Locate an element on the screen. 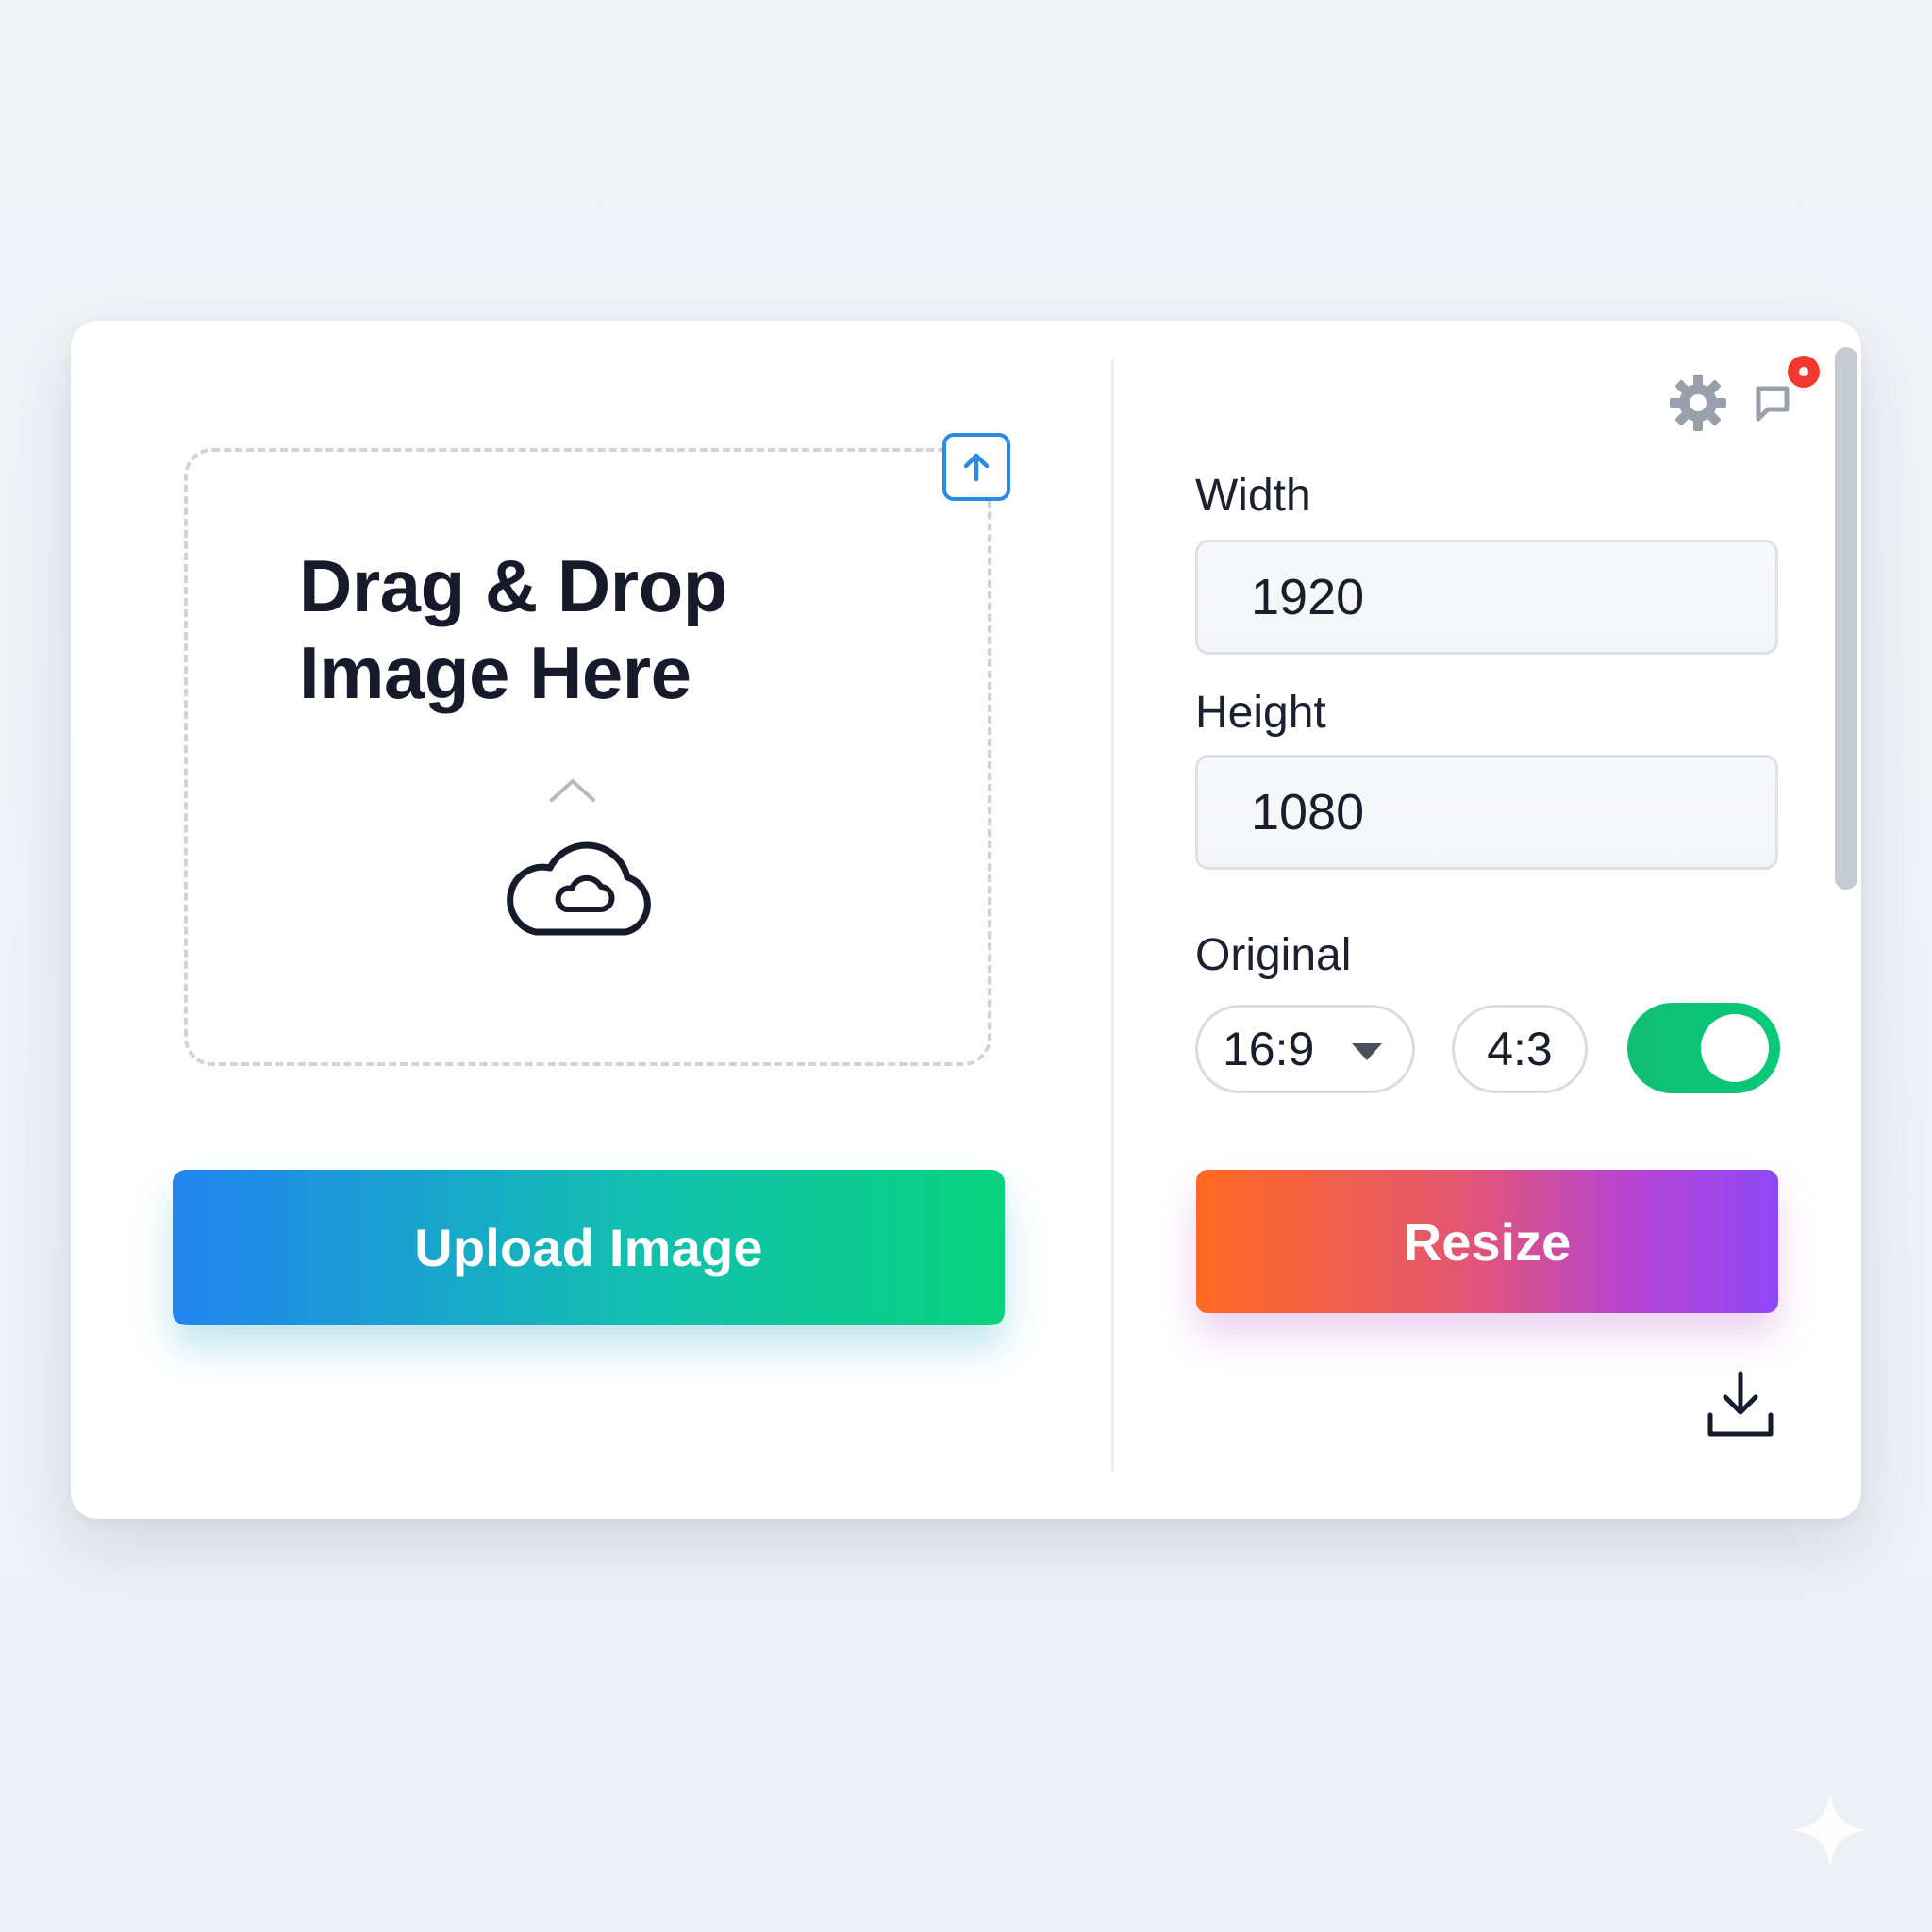 The image size is (1932, 1932). notification-icon is located at coordinates (1775, 402).